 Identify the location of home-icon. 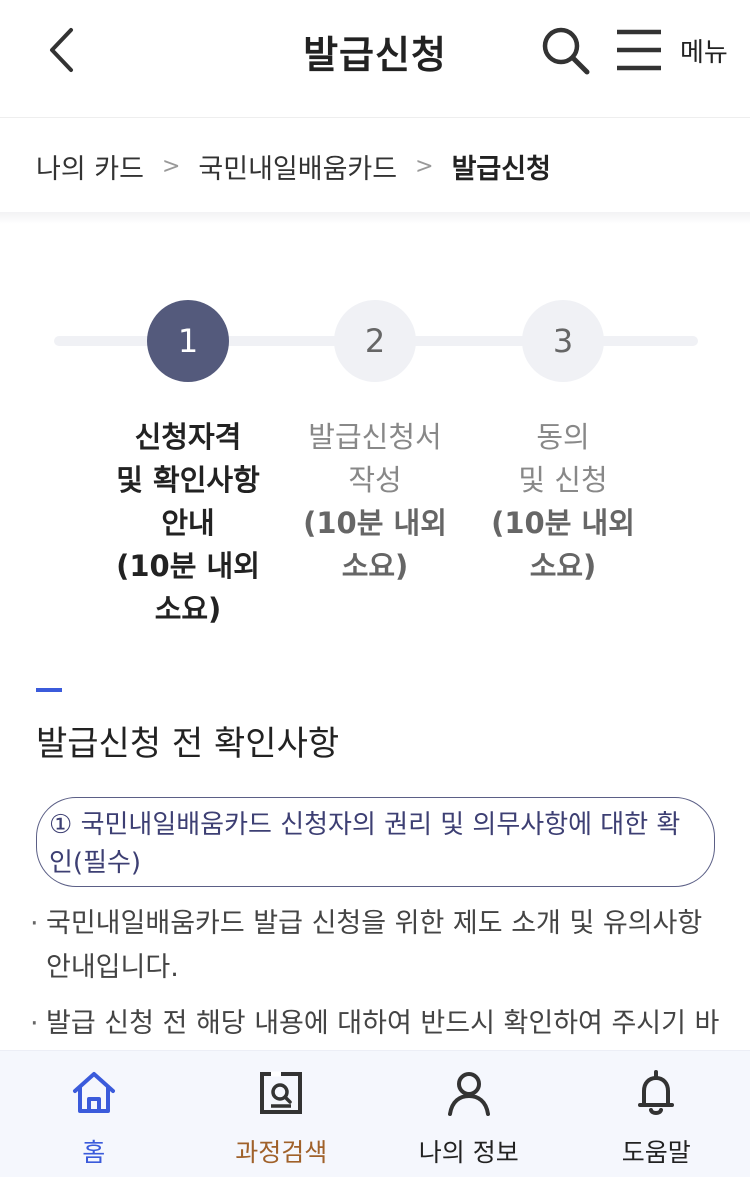
(94, 1093).